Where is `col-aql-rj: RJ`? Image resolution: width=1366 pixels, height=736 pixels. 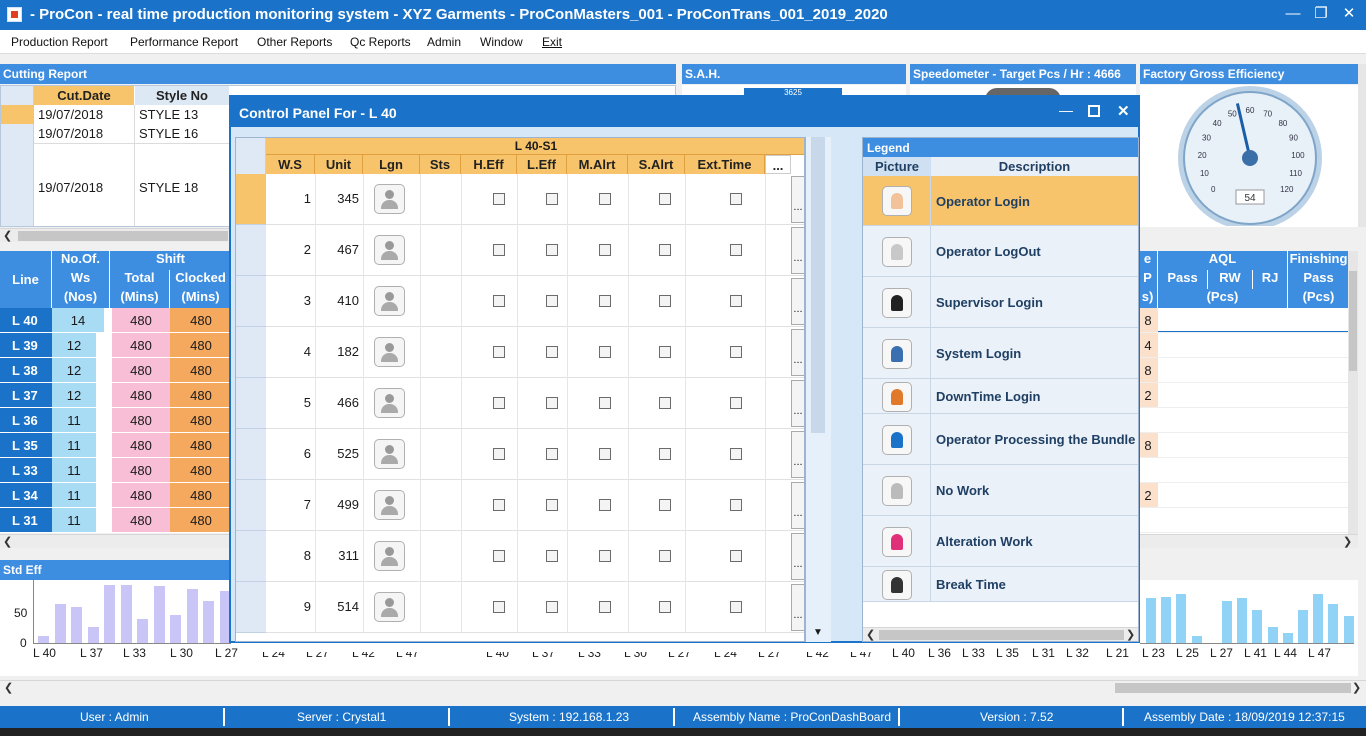
col-aql-rj: RJ is located at coordinates (1270, 279).